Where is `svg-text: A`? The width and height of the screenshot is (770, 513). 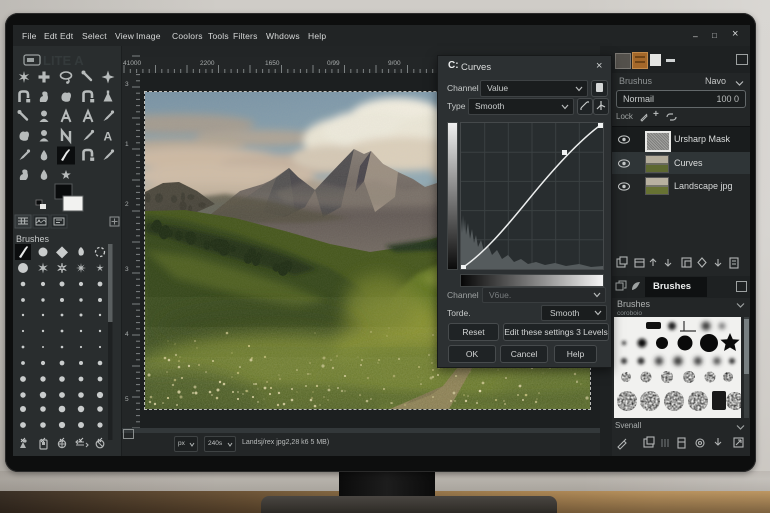 svg-text: A is located at coordinates (108, 137).